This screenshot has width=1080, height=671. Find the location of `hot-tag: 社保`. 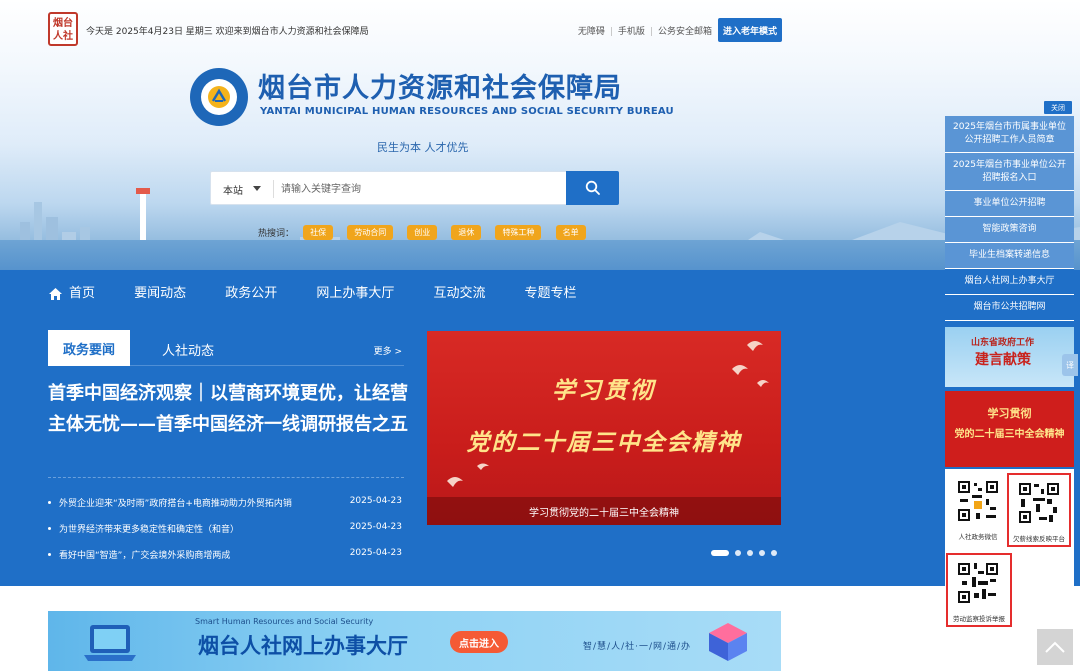

hot-tag: 社保 is located at coordinates (318, 232).